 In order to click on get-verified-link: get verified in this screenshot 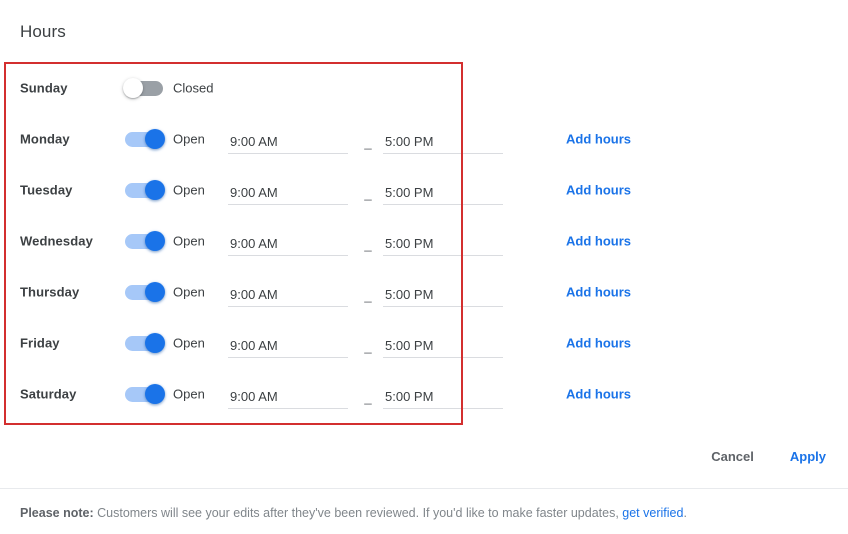, I will do `click(652, 513)`.